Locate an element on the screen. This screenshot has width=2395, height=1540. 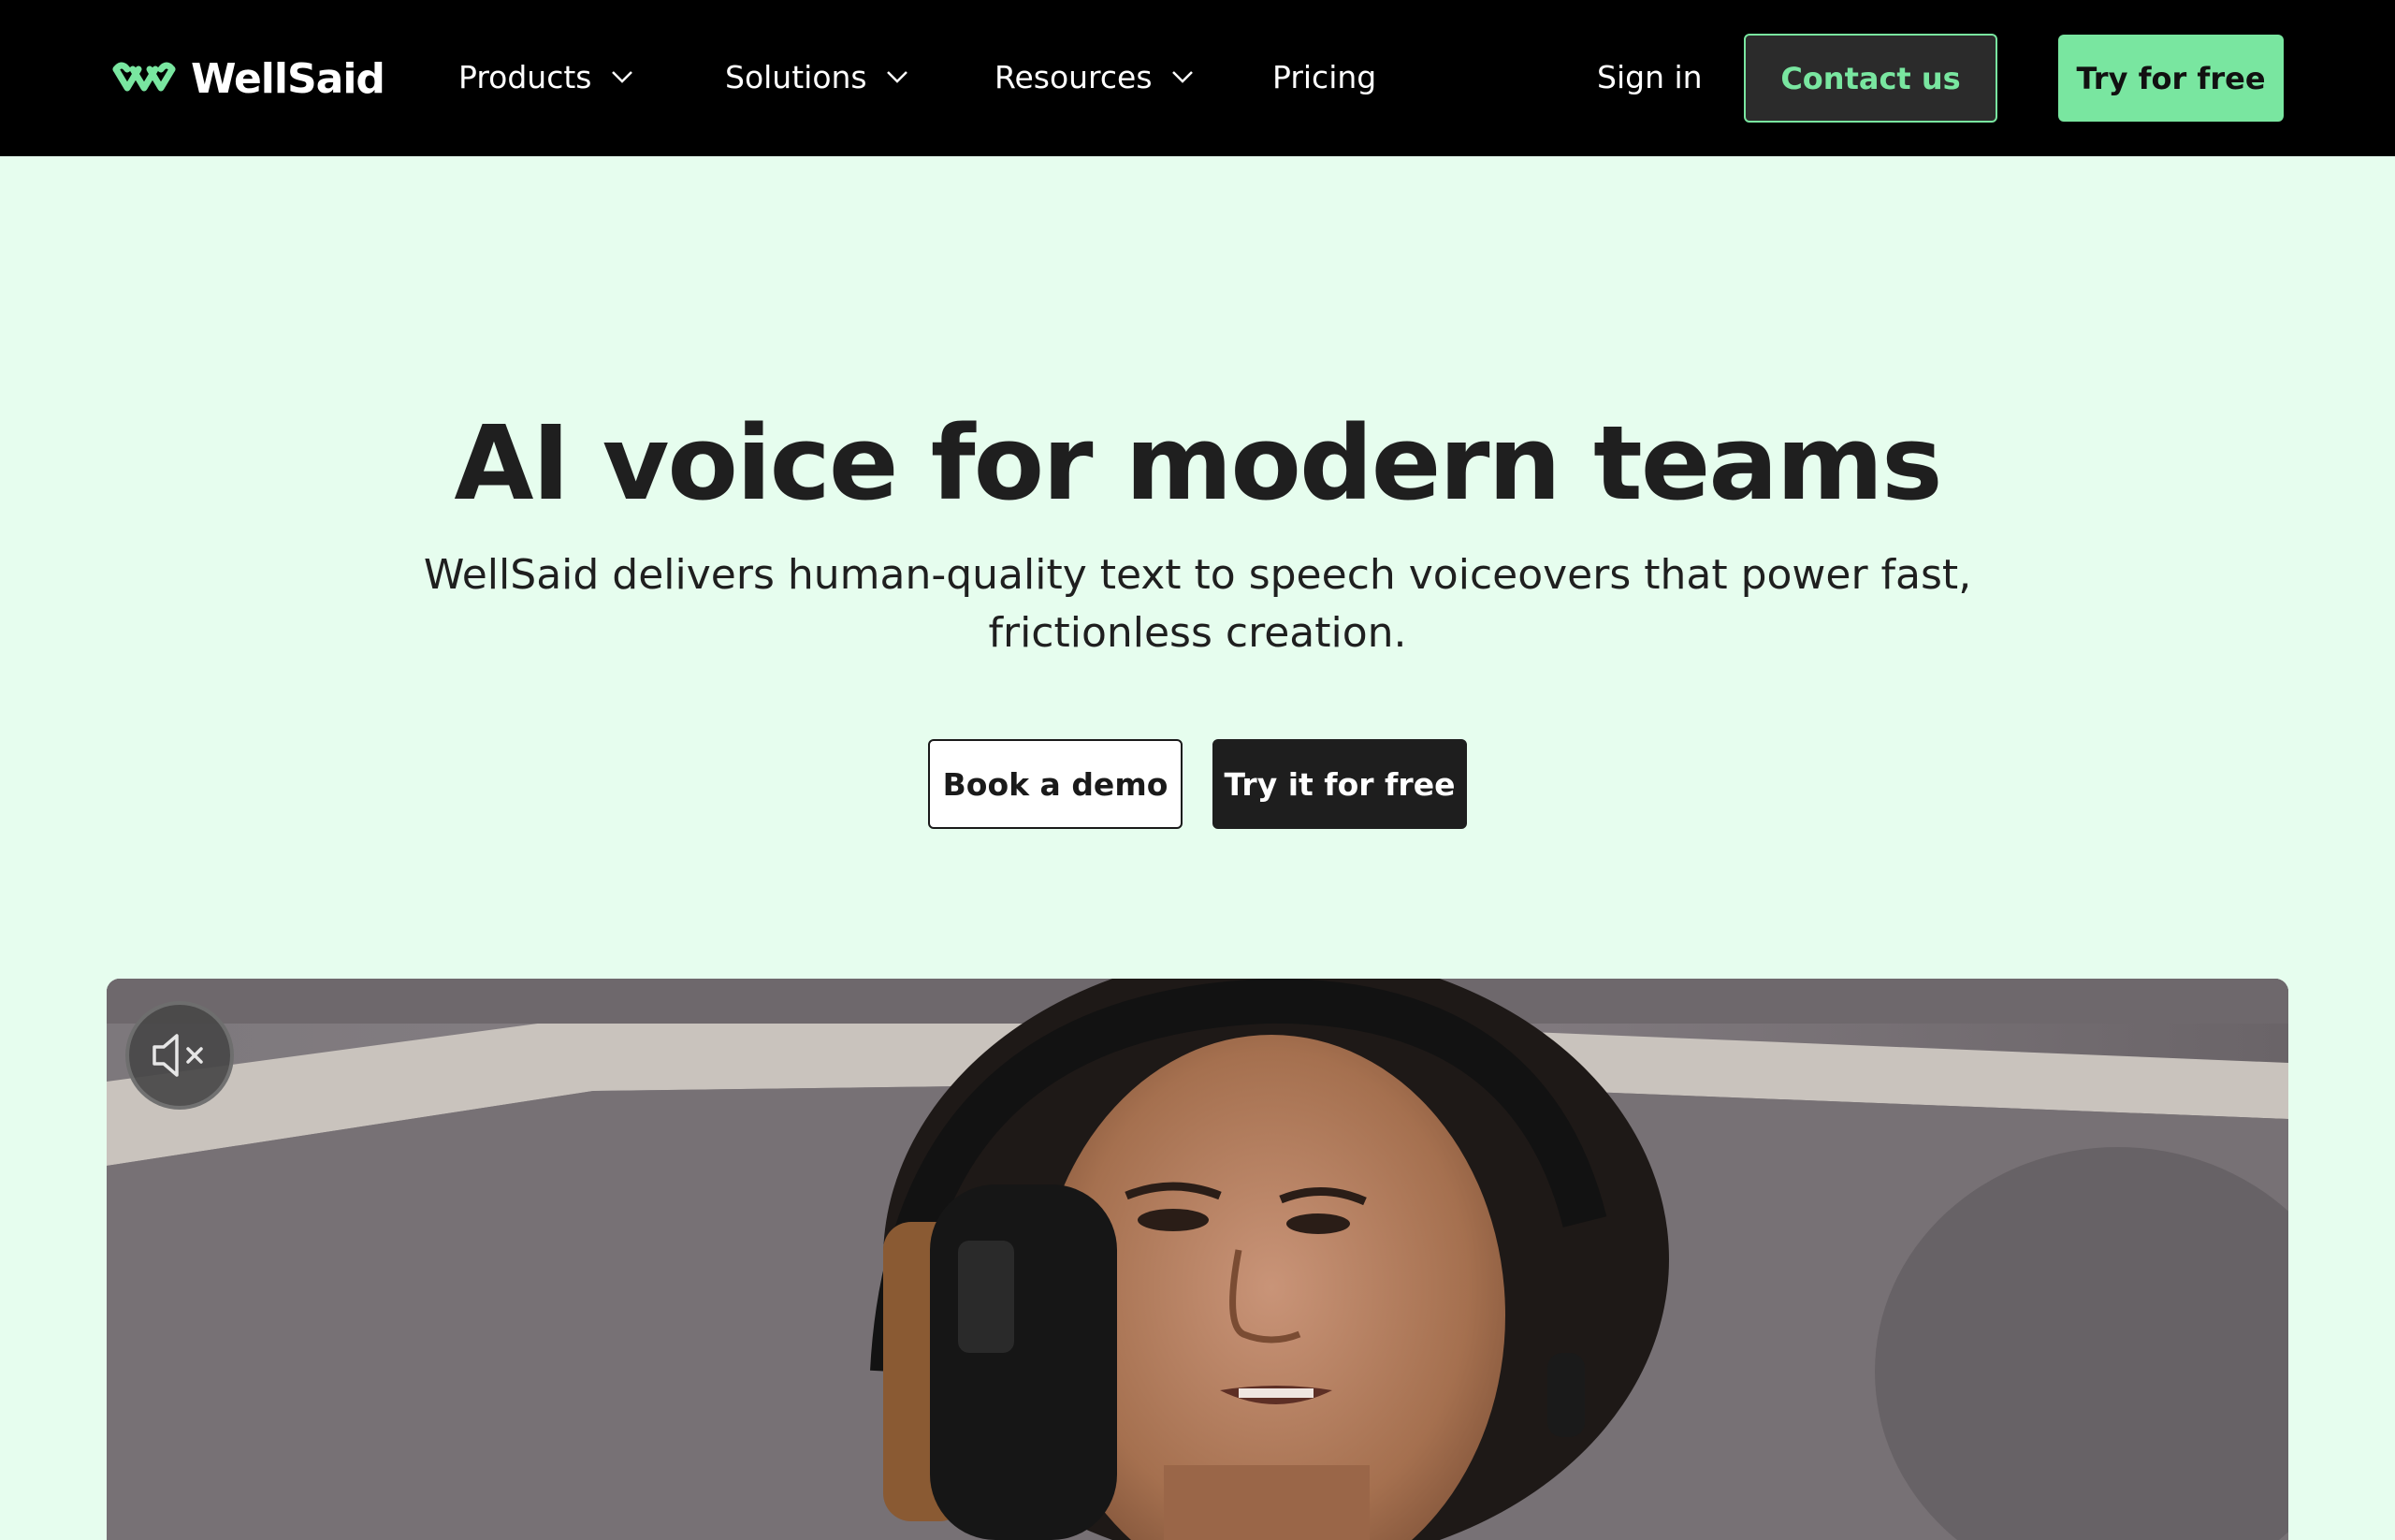
nav-solutions-label: Solutions is located at coordinates (796, 77).